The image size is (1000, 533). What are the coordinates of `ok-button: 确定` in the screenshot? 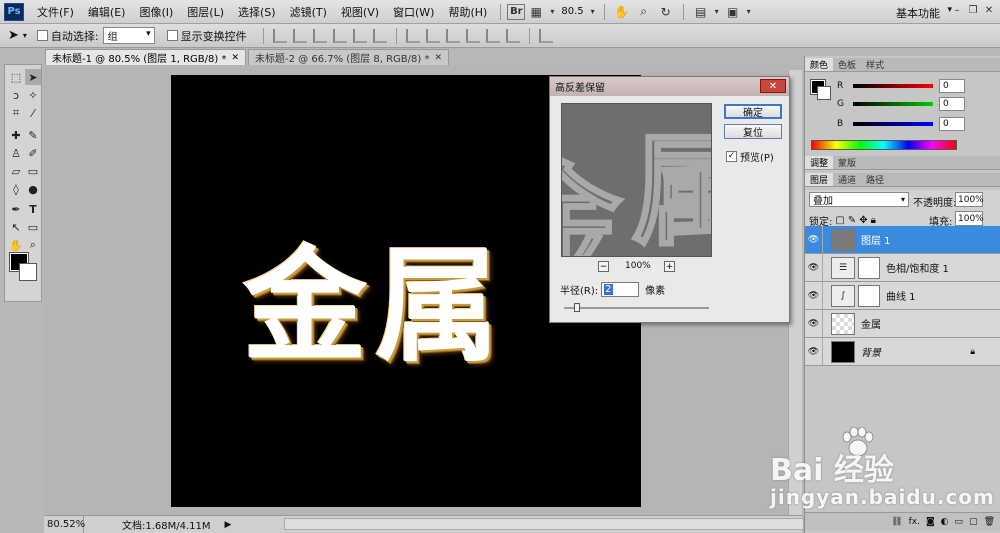 It's located at (753, 111).